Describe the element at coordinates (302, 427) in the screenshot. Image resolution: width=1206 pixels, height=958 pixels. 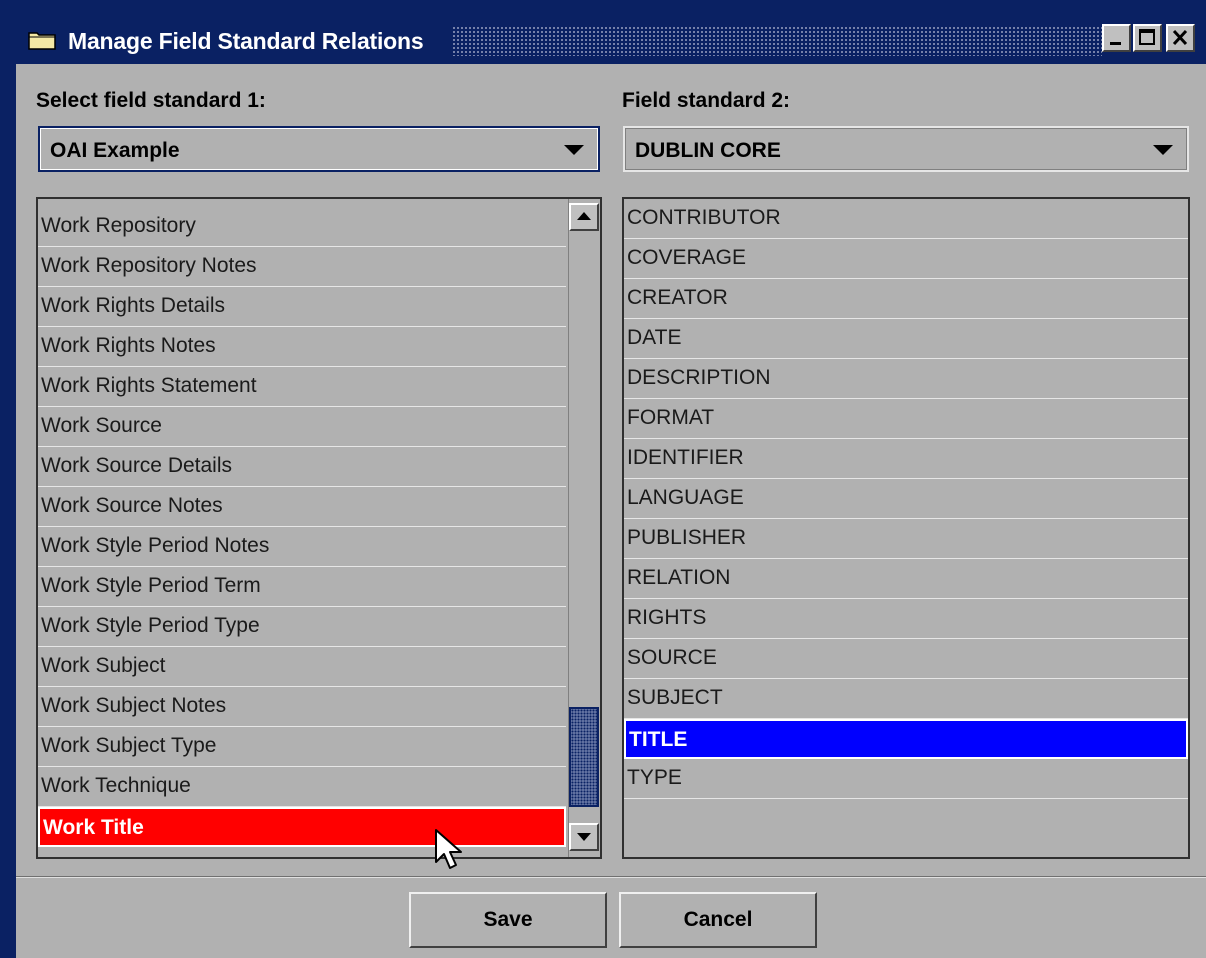
I see `list-item: Work Source` at that location.